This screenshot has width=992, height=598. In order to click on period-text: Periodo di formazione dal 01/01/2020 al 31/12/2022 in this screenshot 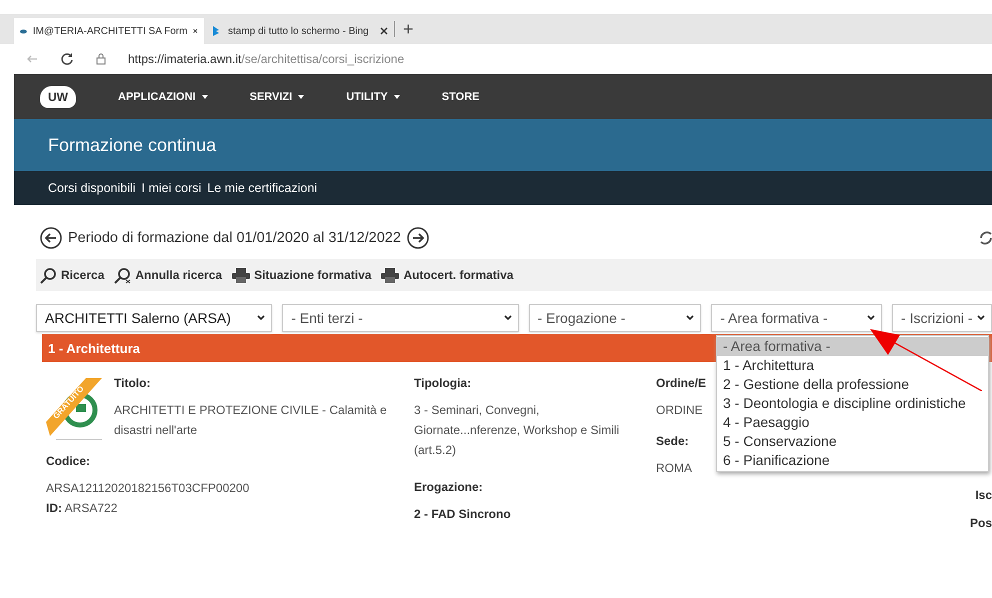, I will do `click(234, 238)`.